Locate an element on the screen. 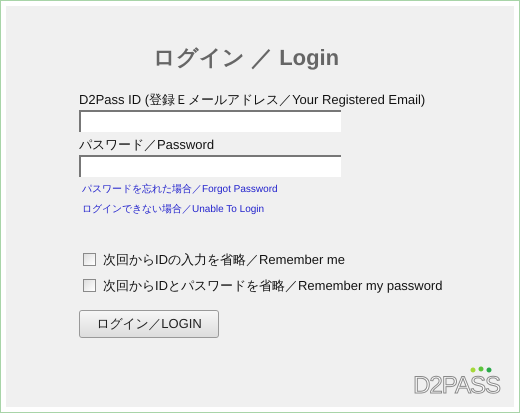  field-label: D2Pass ID (登録Ｅメールアドレス／Your Registered Email) is located at coordinates (252, 100).